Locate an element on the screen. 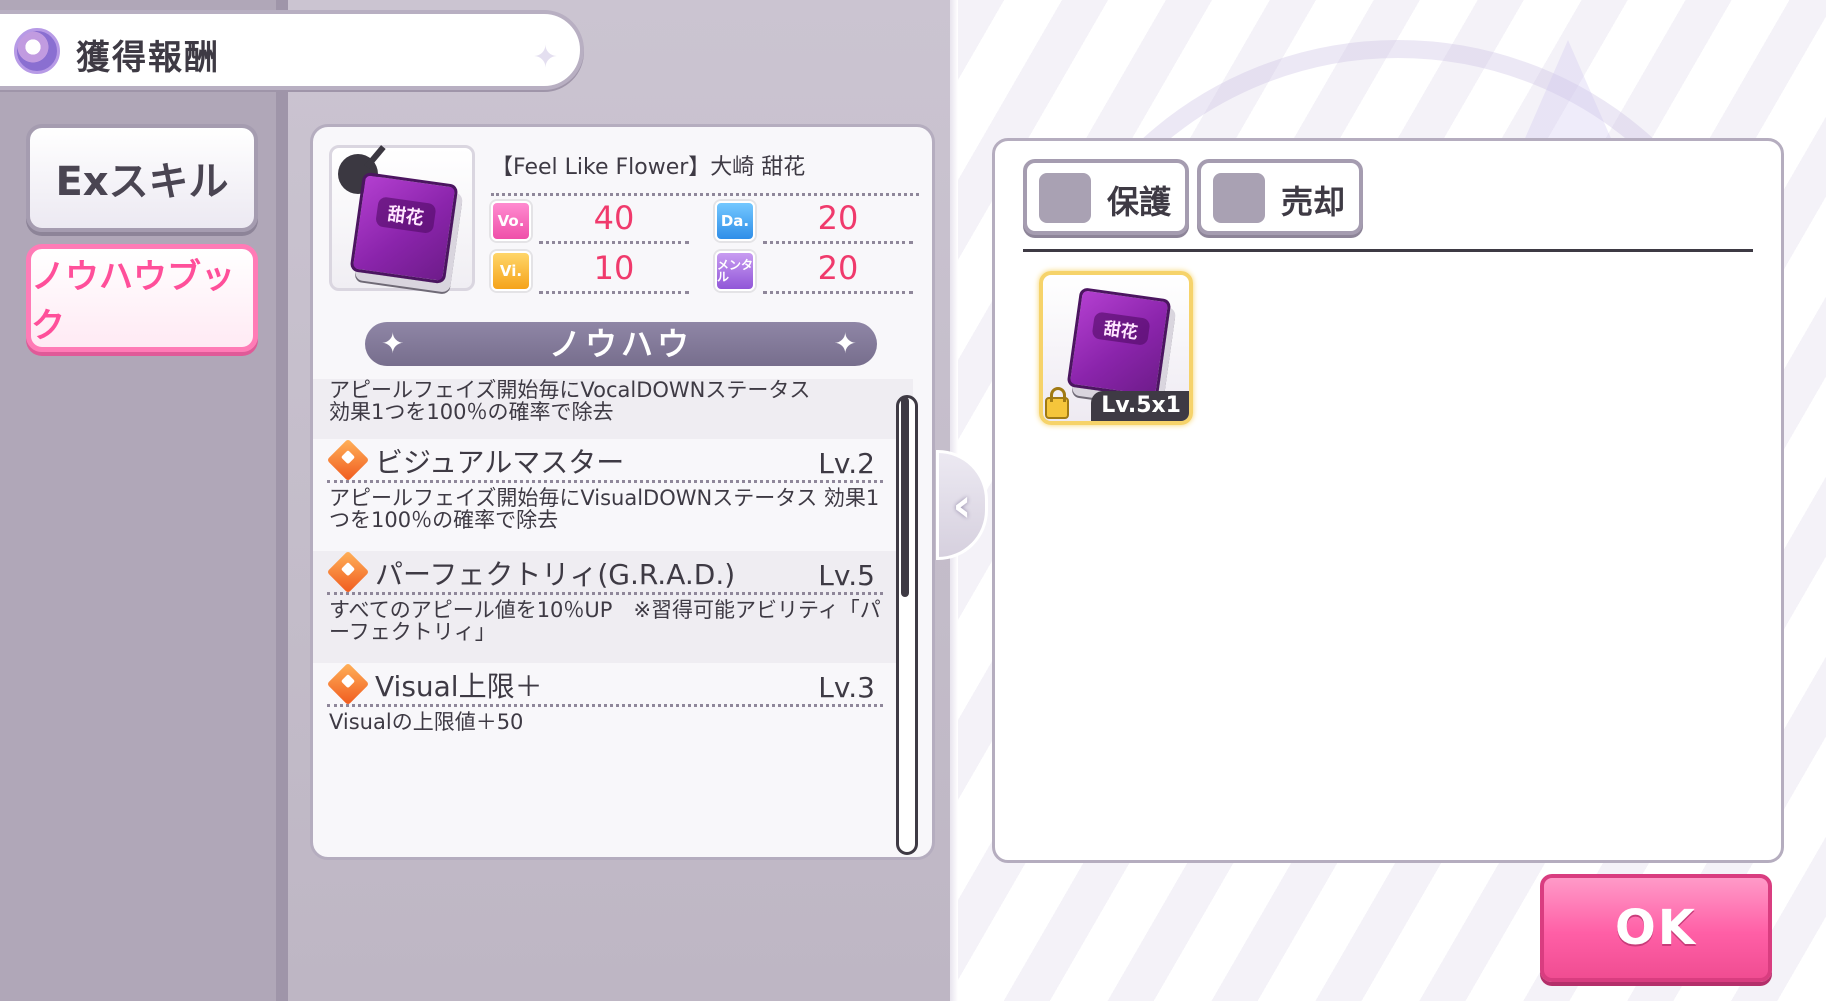  ability-description: すべてのアピール値を10％UP ※習得可能アビリティ「パーフェクトリィ」 is located at coordinates (605, 621).